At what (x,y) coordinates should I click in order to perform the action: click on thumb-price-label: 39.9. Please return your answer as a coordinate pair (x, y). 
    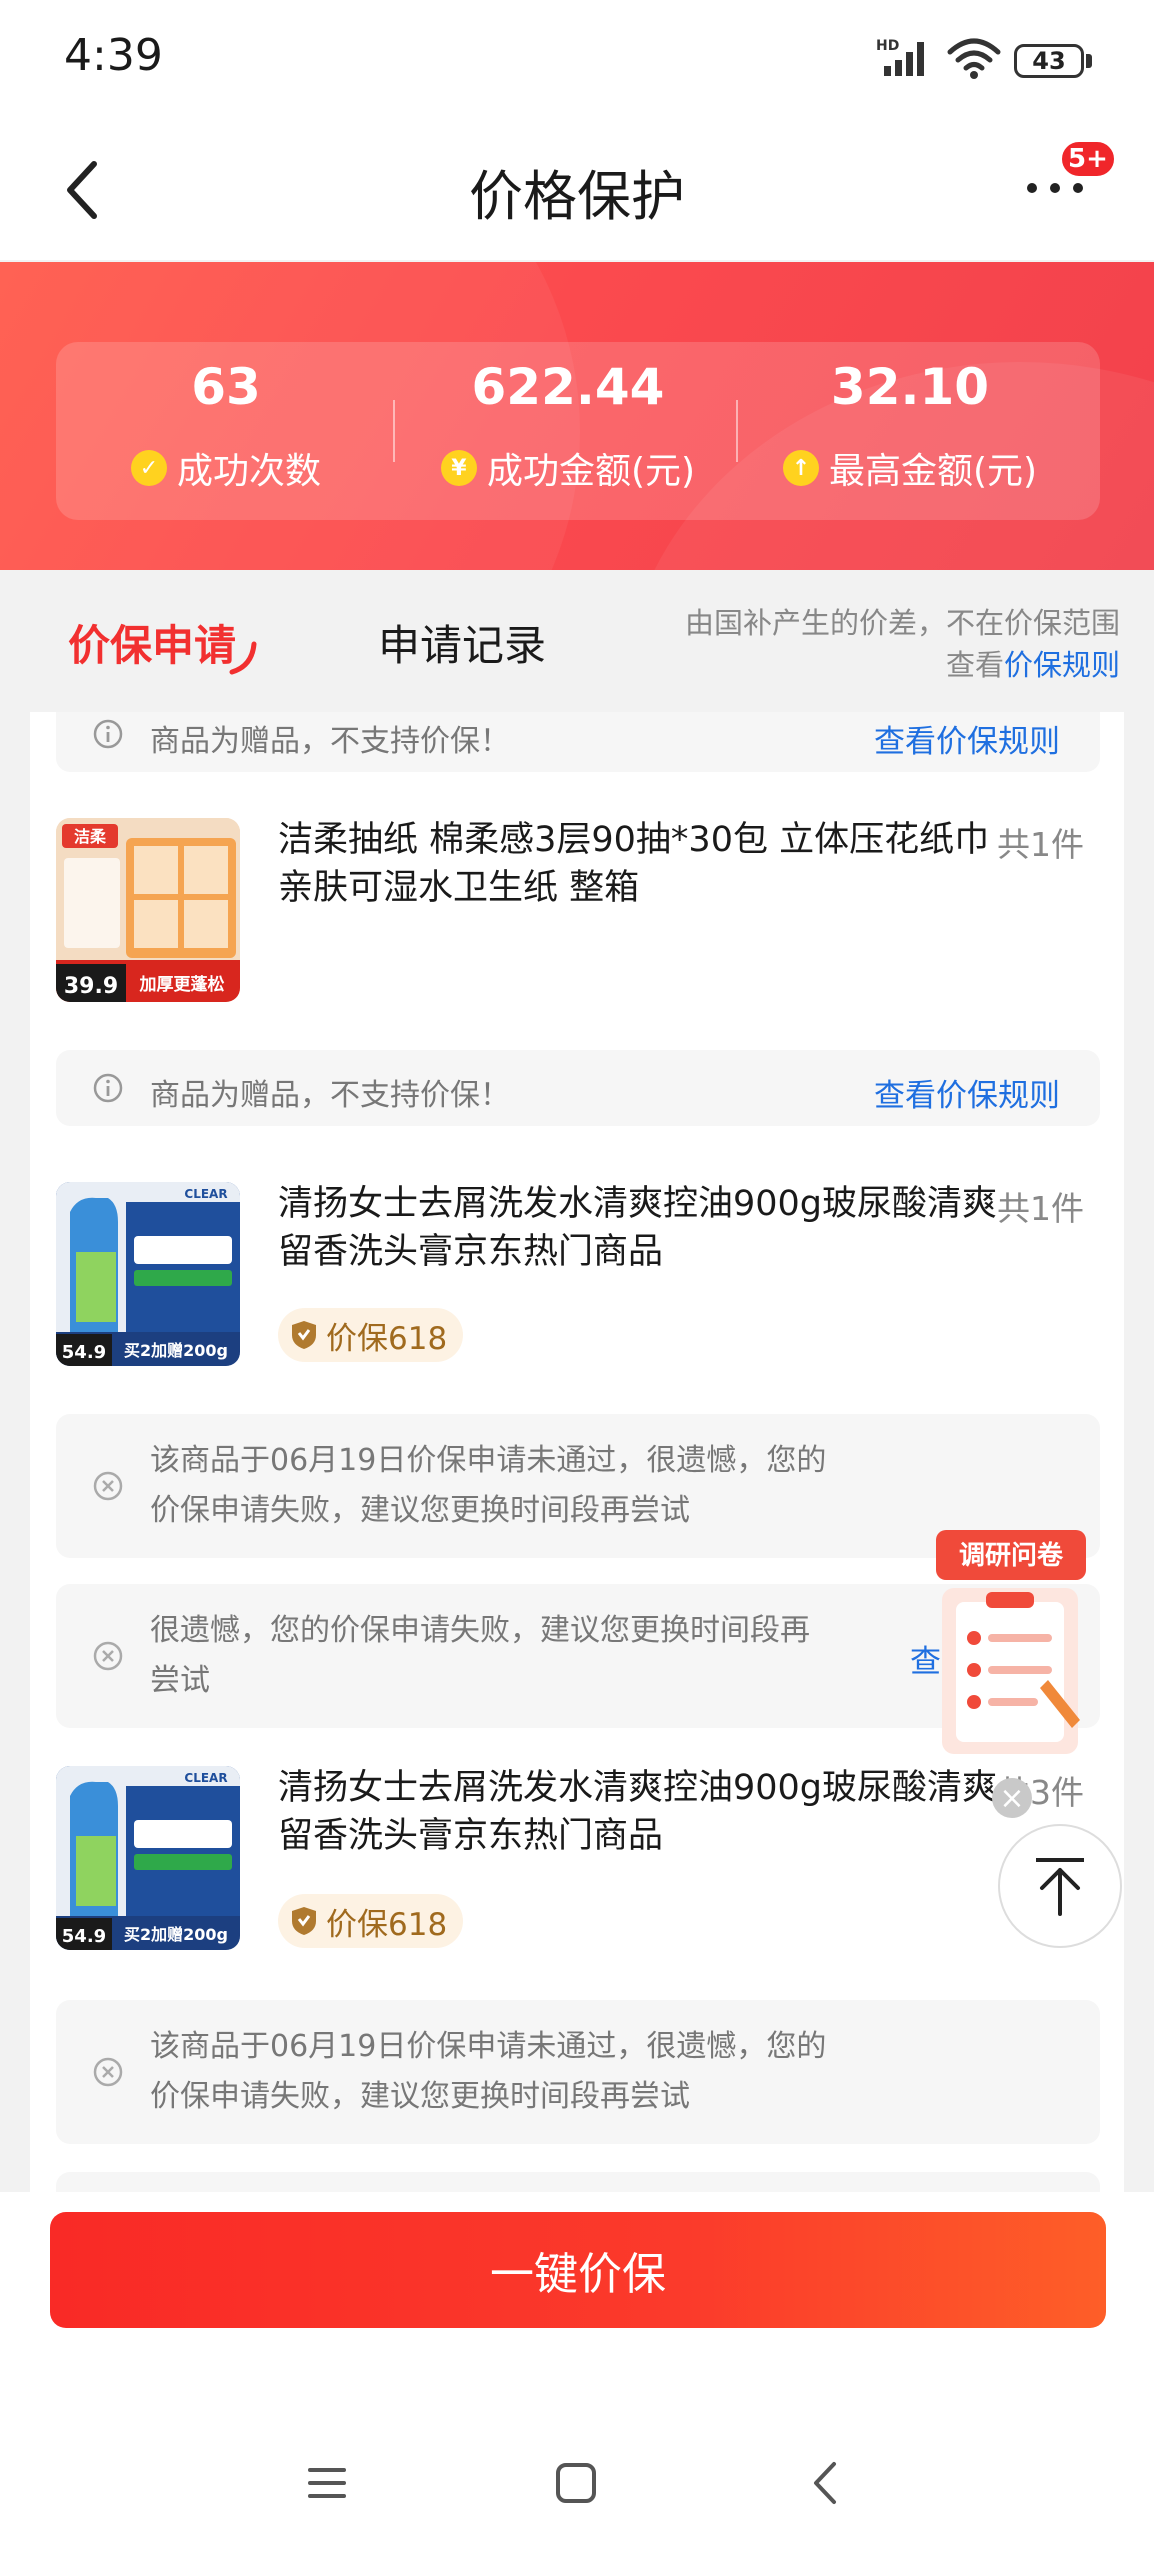
    Looking at the image, I should click on (91, 986).